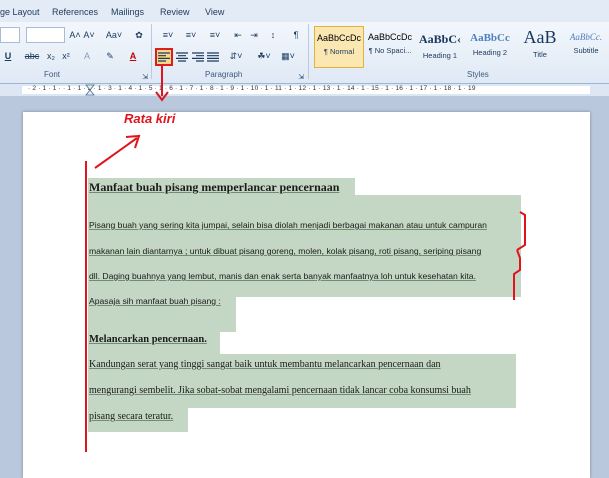 Image resolution: width=609 pixels, height=478 pixels. What do you see at coordinates (116, 153) in the screenshot?
I see `annotation-arrow-line` at bounding box center [116, 153].